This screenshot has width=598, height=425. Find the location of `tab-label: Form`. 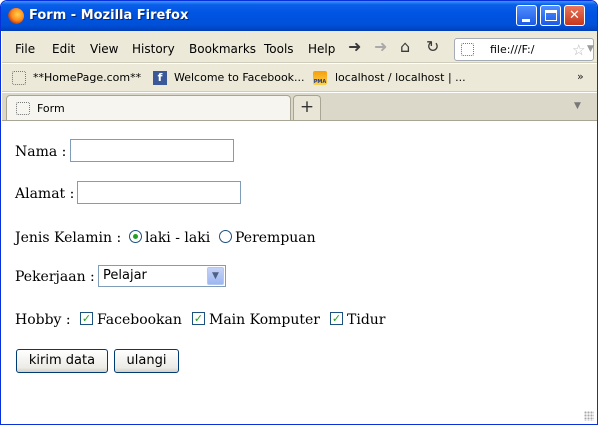

tab-label: Form is located at coordinates (51, 108).